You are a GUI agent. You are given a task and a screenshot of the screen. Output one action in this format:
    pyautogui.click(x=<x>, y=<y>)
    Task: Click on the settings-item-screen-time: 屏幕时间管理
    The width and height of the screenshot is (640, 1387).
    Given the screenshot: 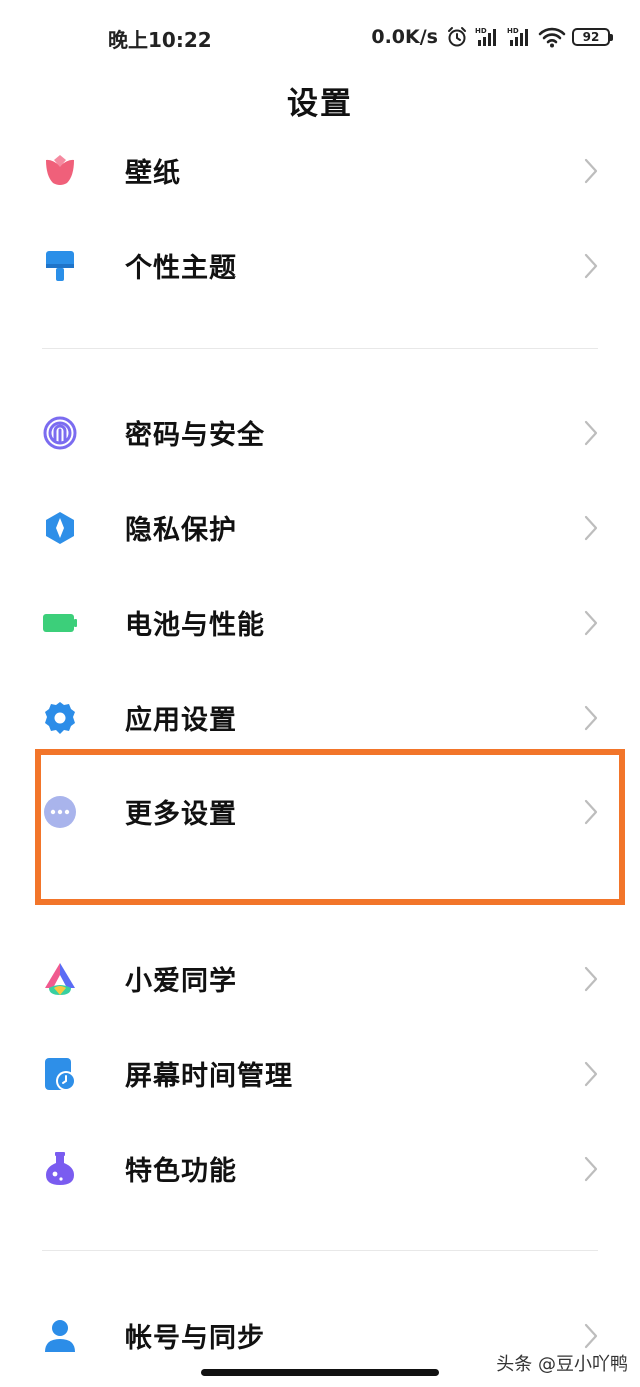 What is the action you would take?
    pyautogui.click(x=320, y=1073)
    